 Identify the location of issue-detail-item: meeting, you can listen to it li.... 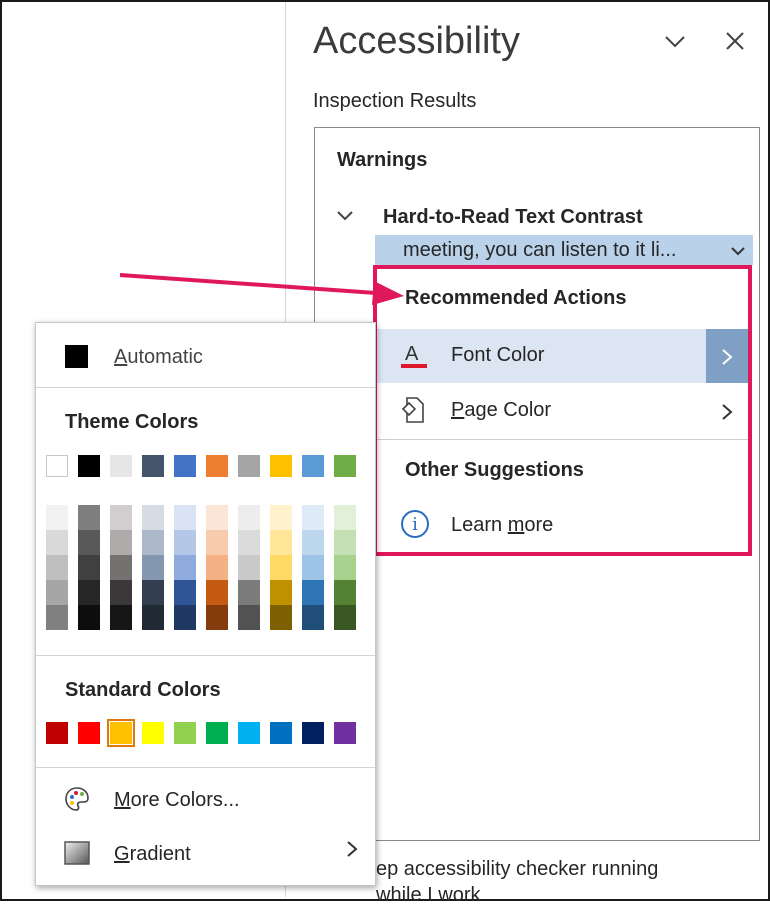
(564, 250).